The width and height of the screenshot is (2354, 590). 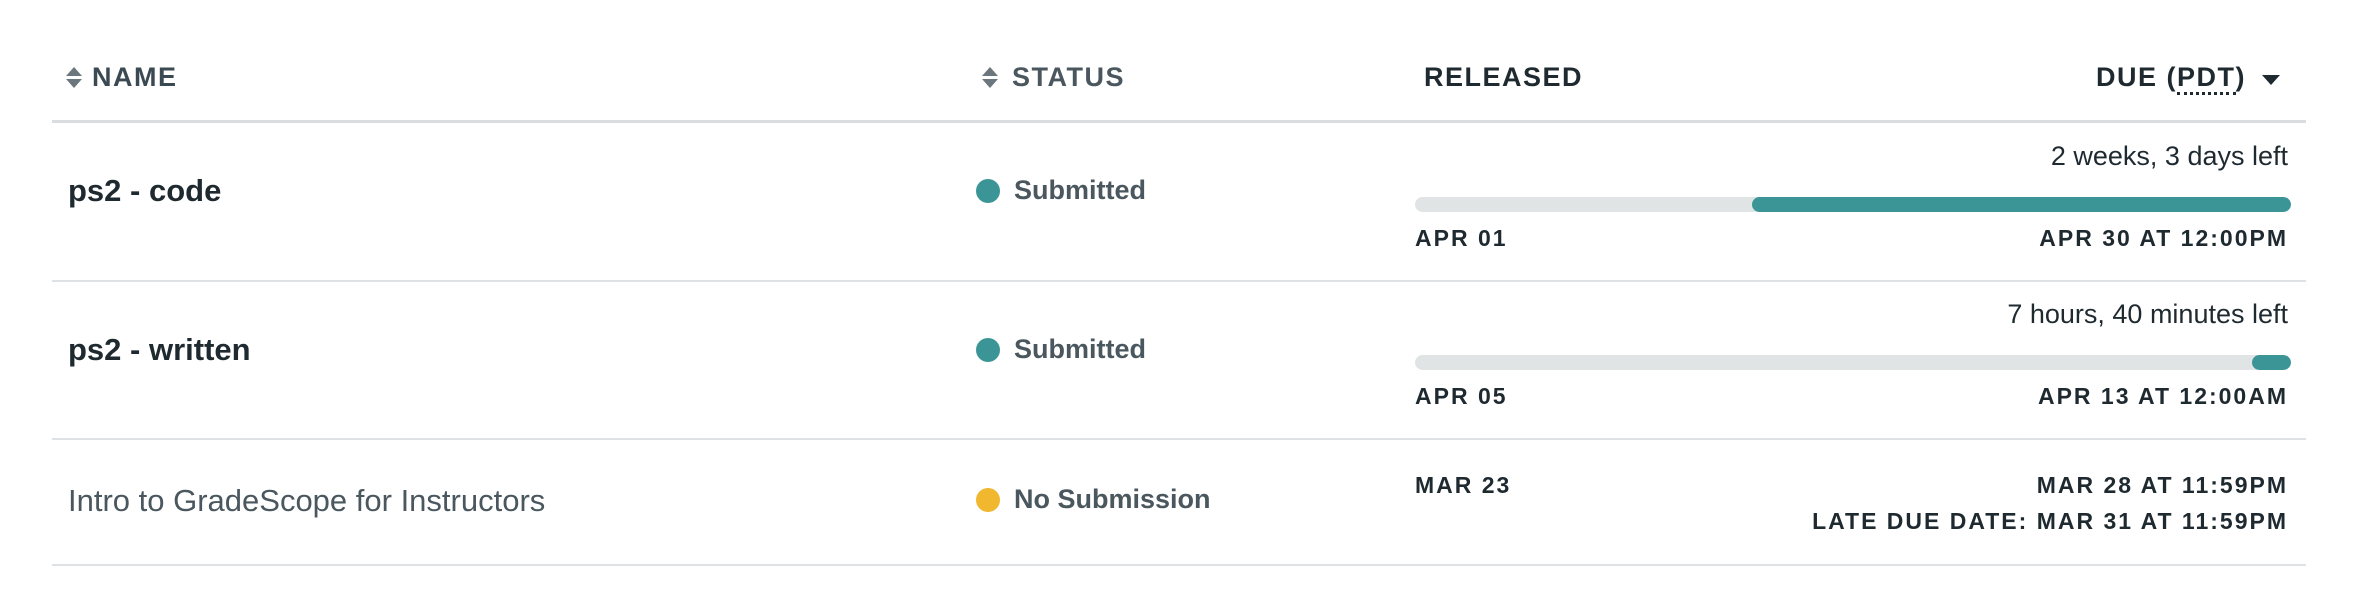 What do you see at coordinates (2171, 78) in the screenshot?
I see `column-header-due-label: DUE (PDT)` at bounding box center [2171, 78].